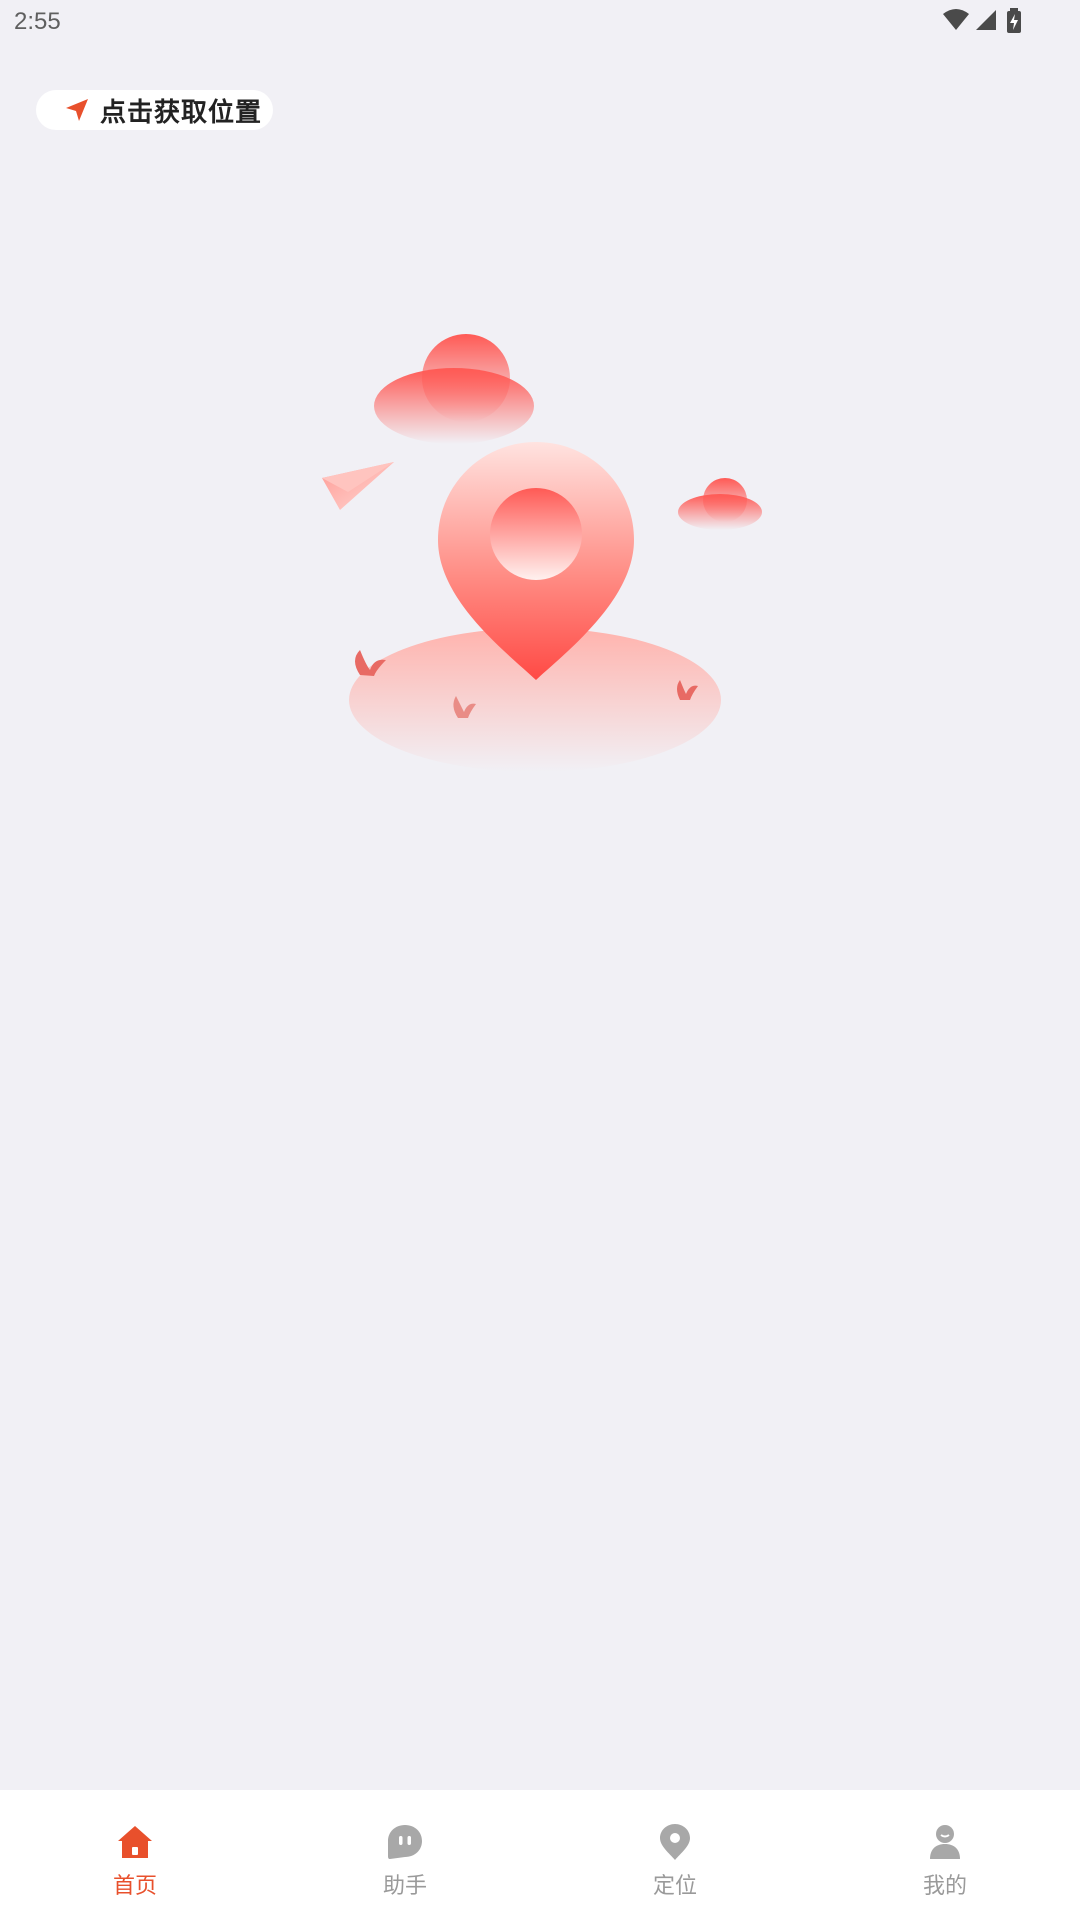  I want to click on get-location-label: 点击获取位置, so click(181, 112).